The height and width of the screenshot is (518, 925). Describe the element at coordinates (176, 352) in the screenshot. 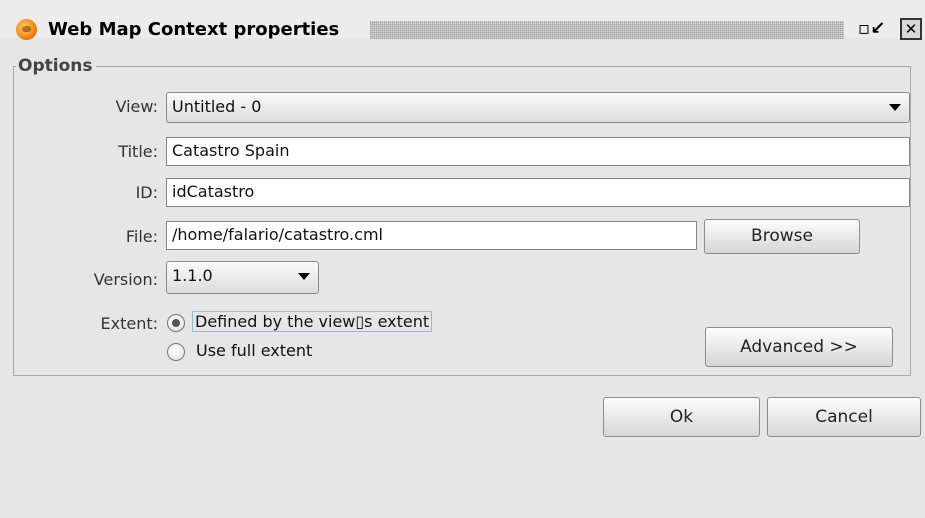

I see `extent-full-radio` at that location.